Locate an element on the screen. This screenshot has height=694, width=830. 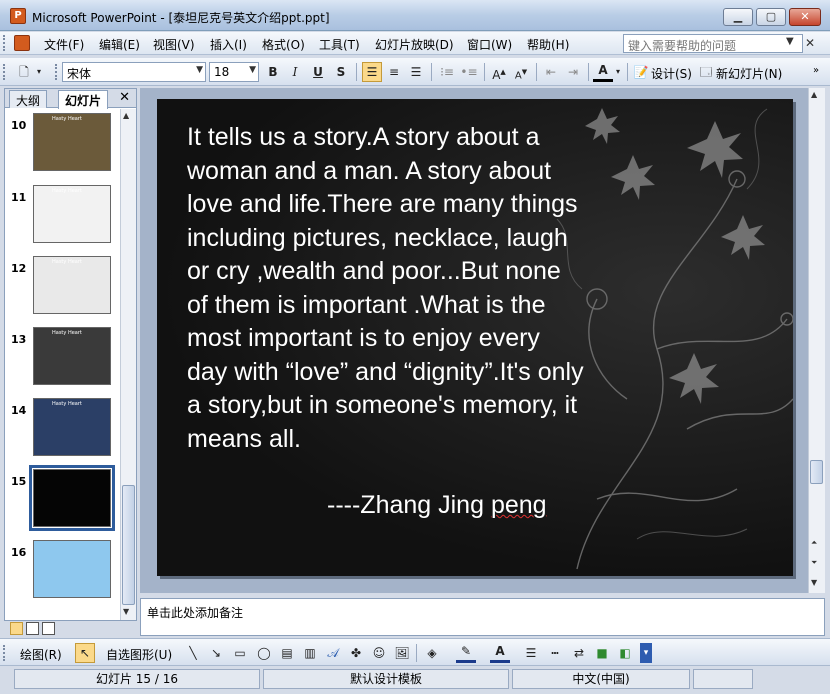
menu-insert: 插入(I) is located at coordinates (228, 44).